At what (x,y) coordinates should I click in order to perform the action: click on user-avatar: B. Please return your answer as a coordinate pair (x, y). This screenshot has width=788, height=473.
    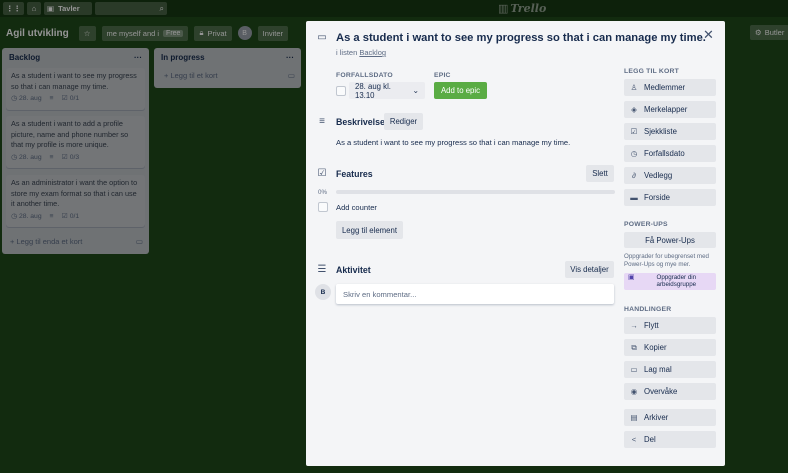
    Looking at the image, I should click on (323, 292).